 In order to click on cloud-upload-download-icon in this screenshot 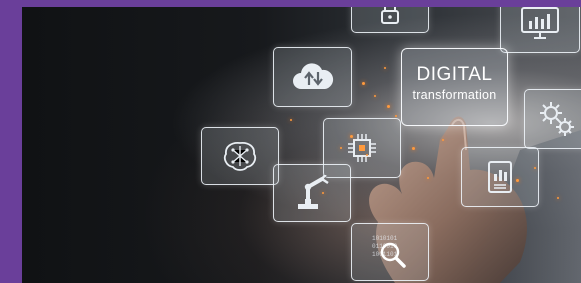, I will do `click(312, 76)`.